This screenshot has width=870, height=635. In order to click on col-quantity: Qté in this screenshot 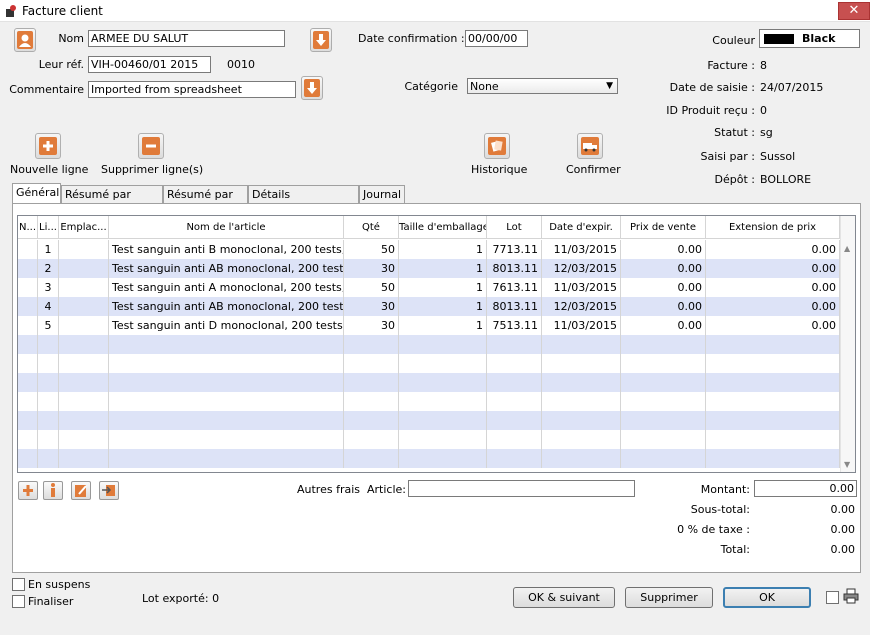, I will do `click(371, 227)`.